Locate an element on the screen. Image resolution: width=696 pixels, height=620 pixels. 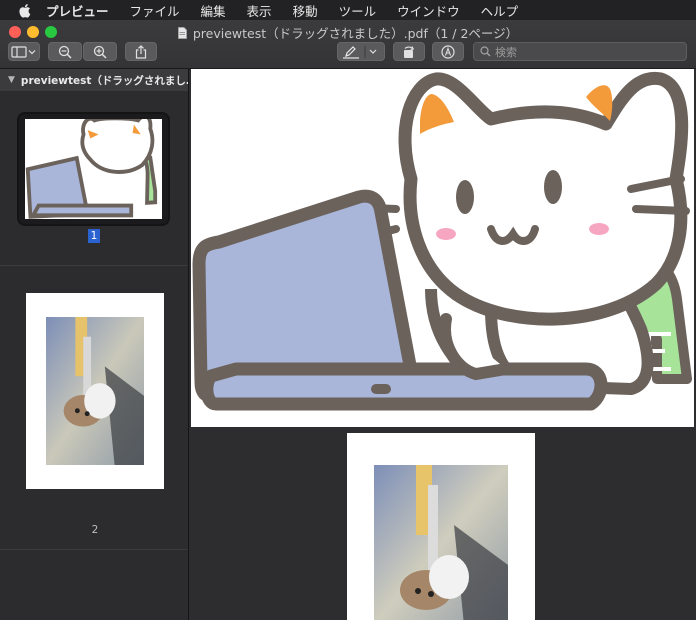
sidebar-icon is located at coordinates (23, 51).